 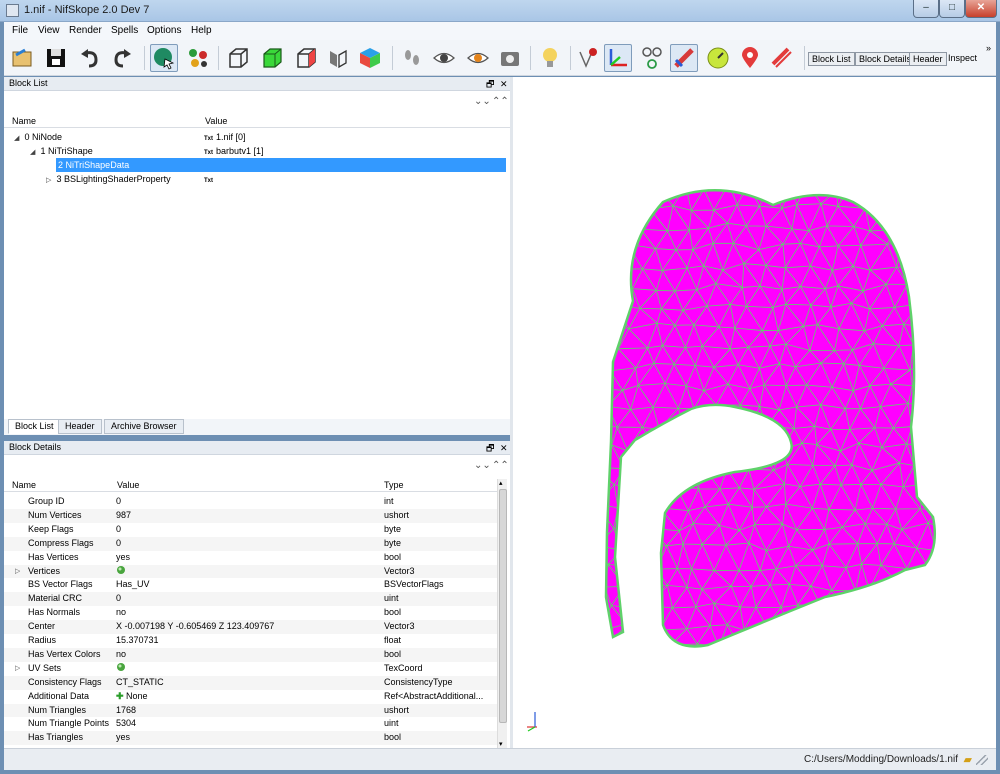 What do you see at coordinates (444, 58) in the screenshot?
I see `eye-icon` at bounding box center [444, 58].